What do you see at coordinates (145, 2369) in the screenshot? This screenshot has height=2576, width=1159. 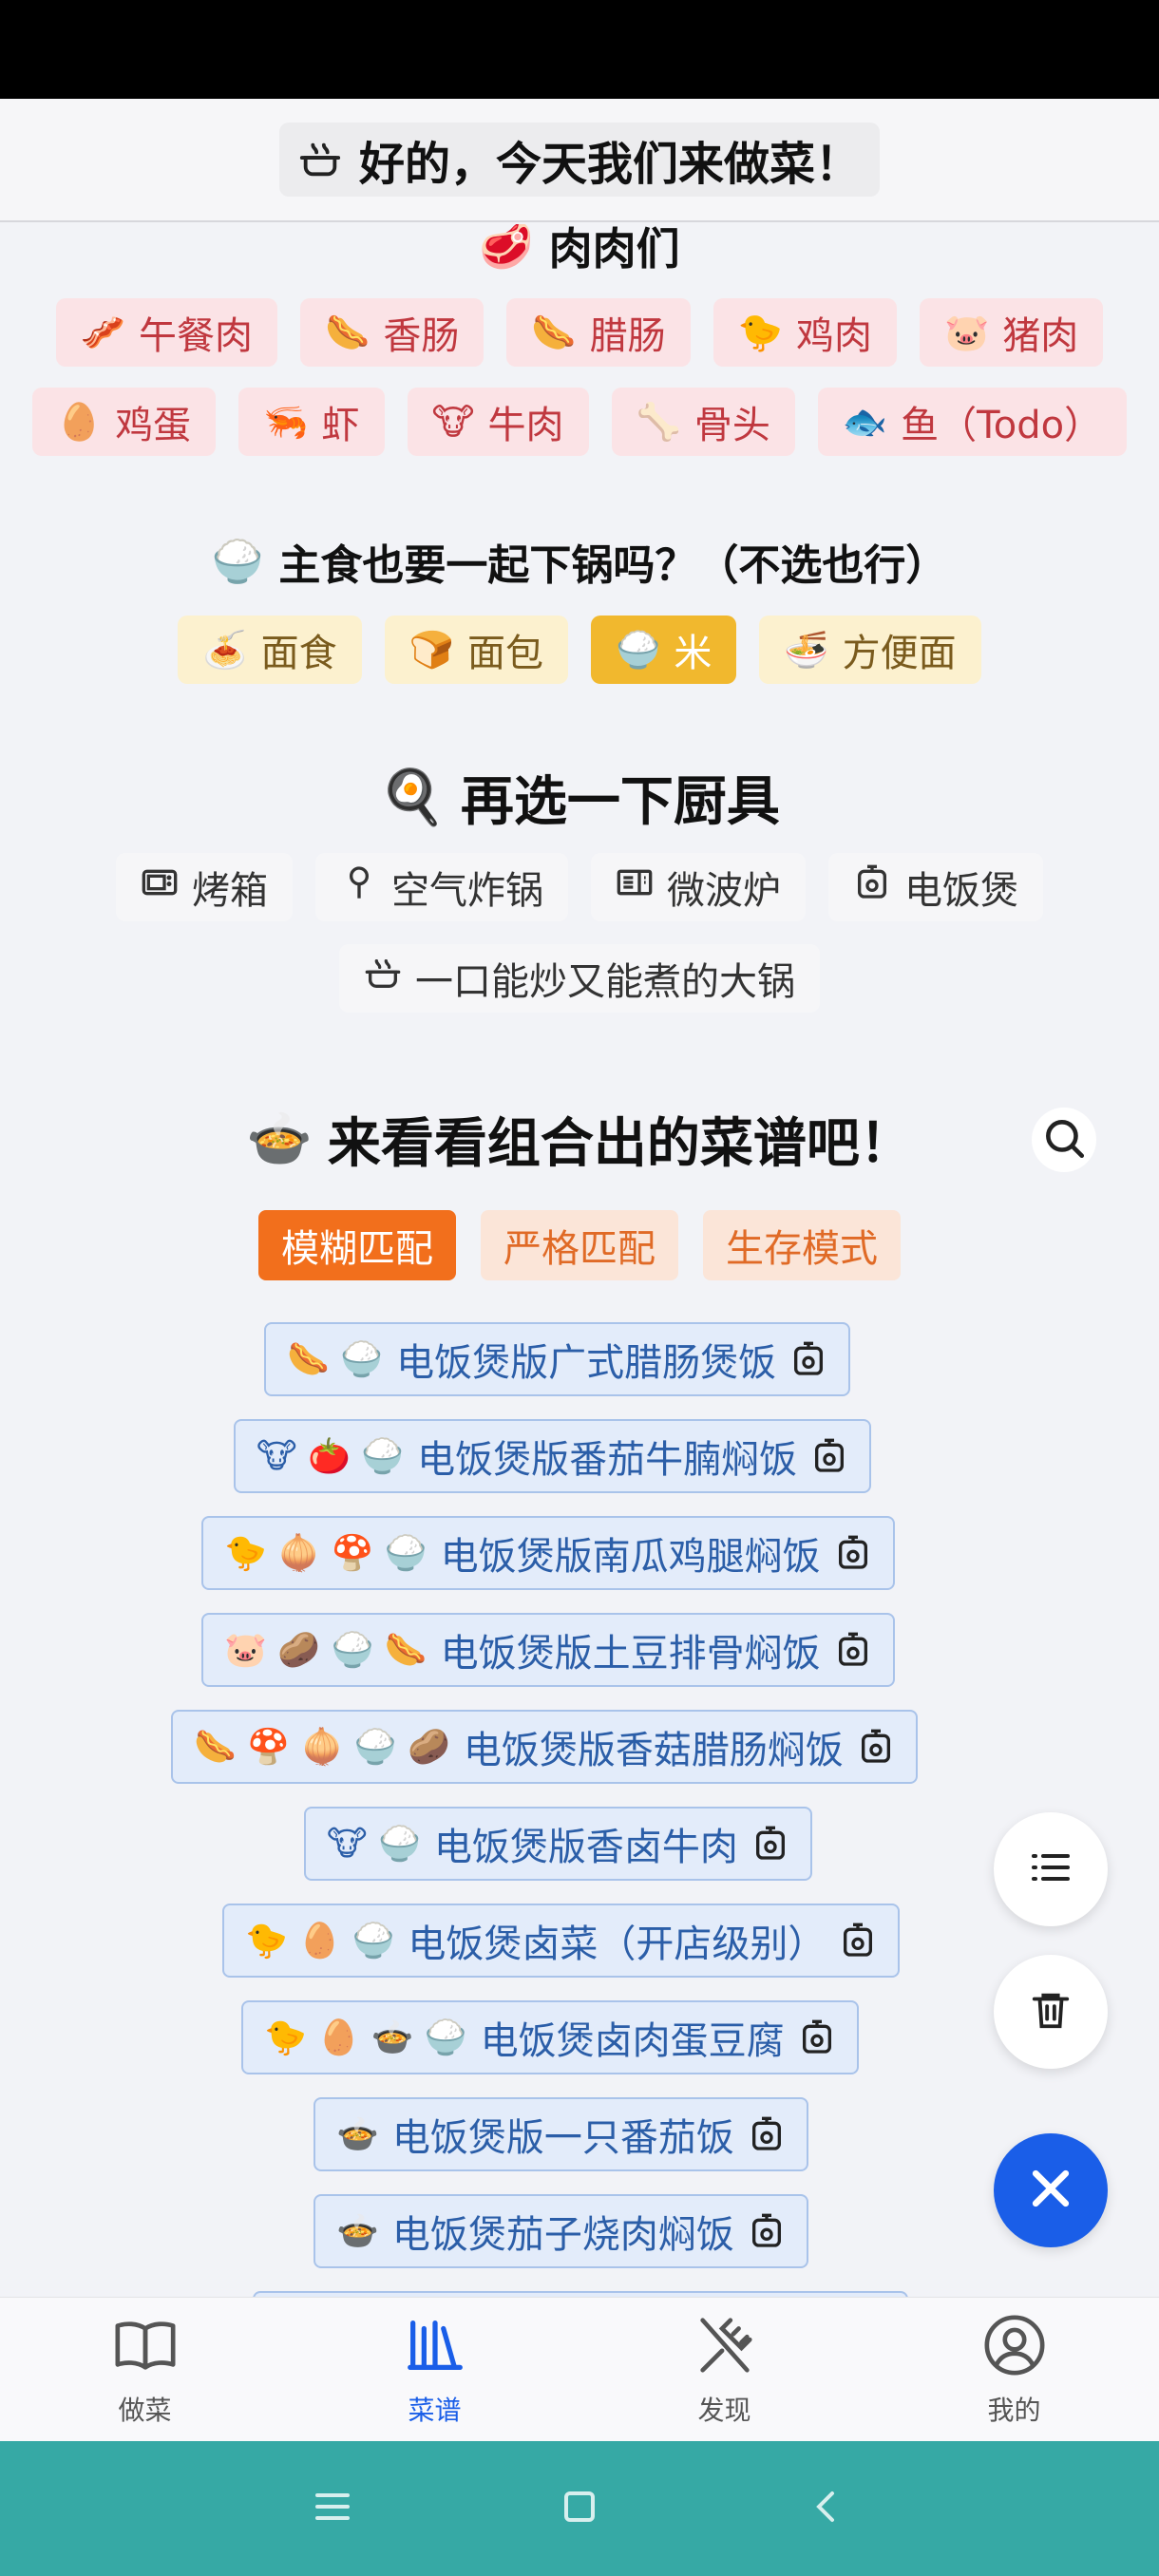 I see `nav-cook: 做菜` at bounding box center [145, 2369].